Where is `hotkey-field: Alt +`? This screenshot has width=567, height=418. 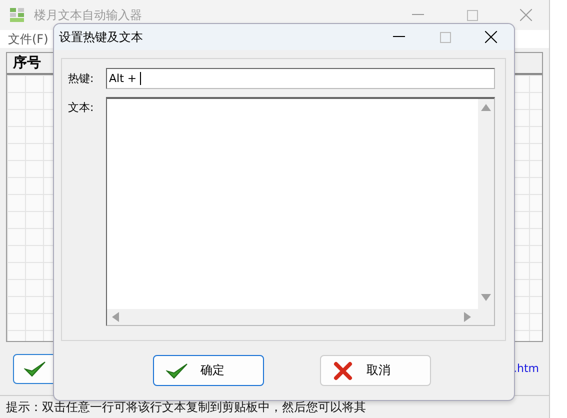
hotkey-field: Alt + is located at coordinates (300, 78).